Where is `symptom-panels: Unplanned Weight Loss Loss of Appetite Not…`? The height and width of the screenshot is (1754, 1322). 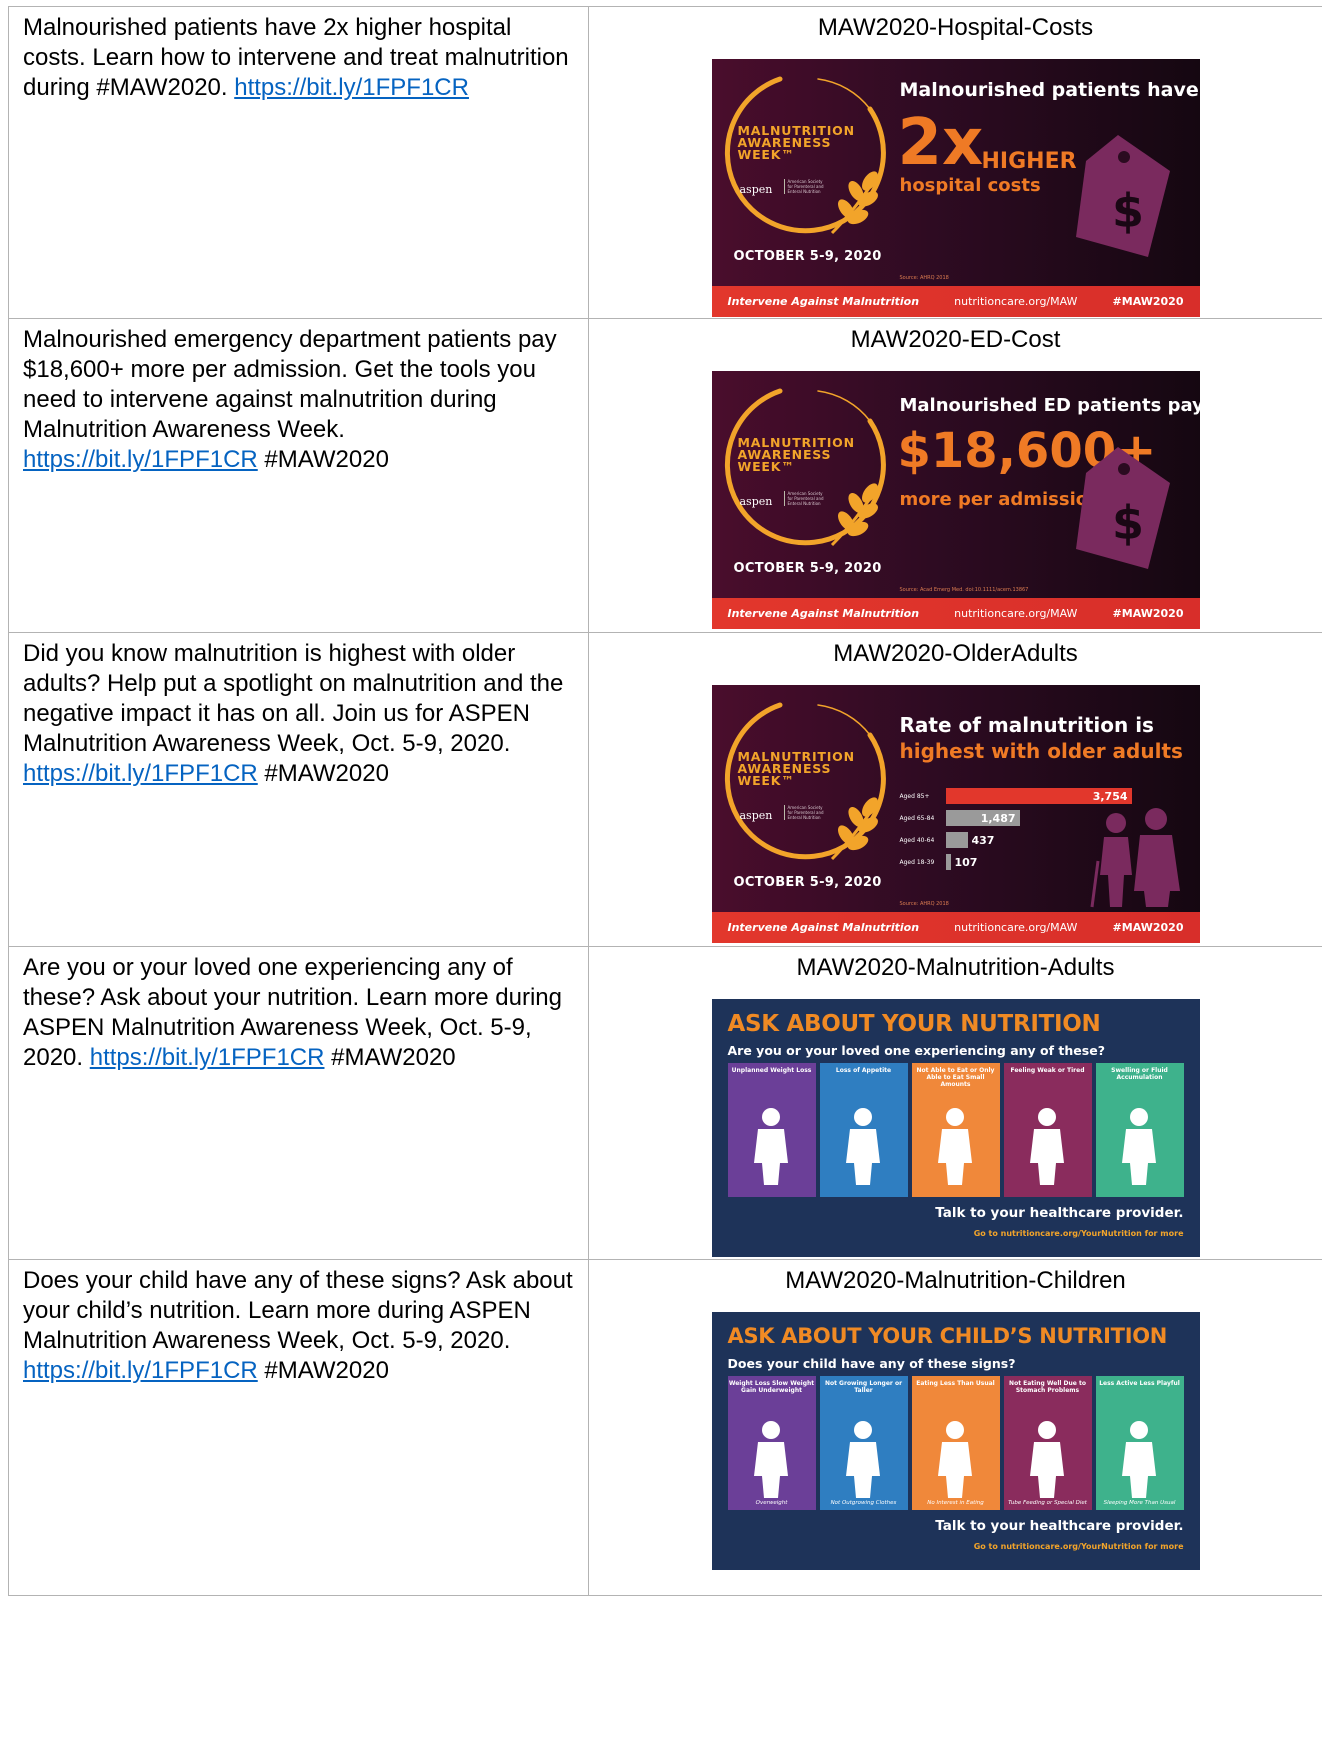
symptom-panels: Unplanned Weight Loss Loss of Appetite Not… is located at coordinates (955, 1130).